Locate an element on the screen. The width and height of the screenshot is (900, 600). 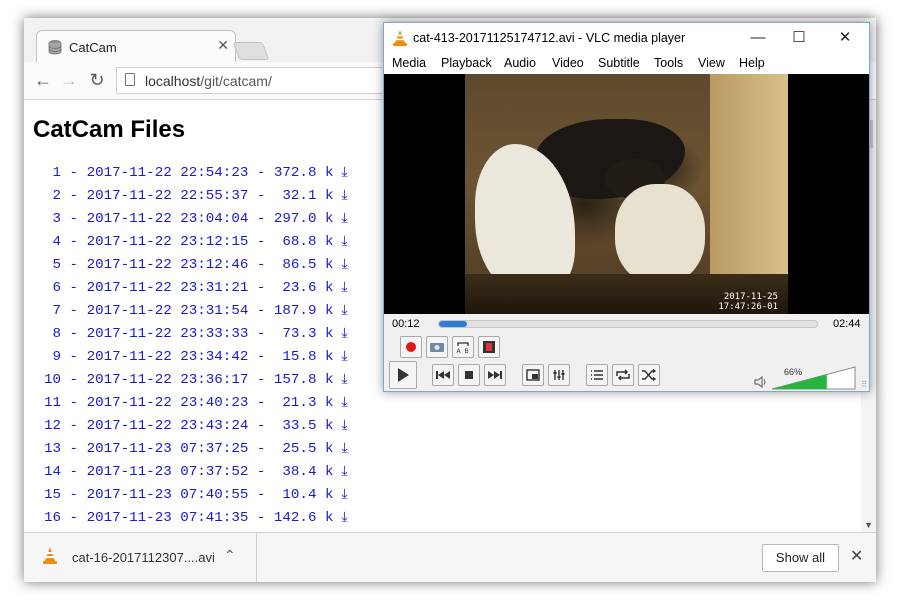
playlist-icon is located at coordinates (597, 375).